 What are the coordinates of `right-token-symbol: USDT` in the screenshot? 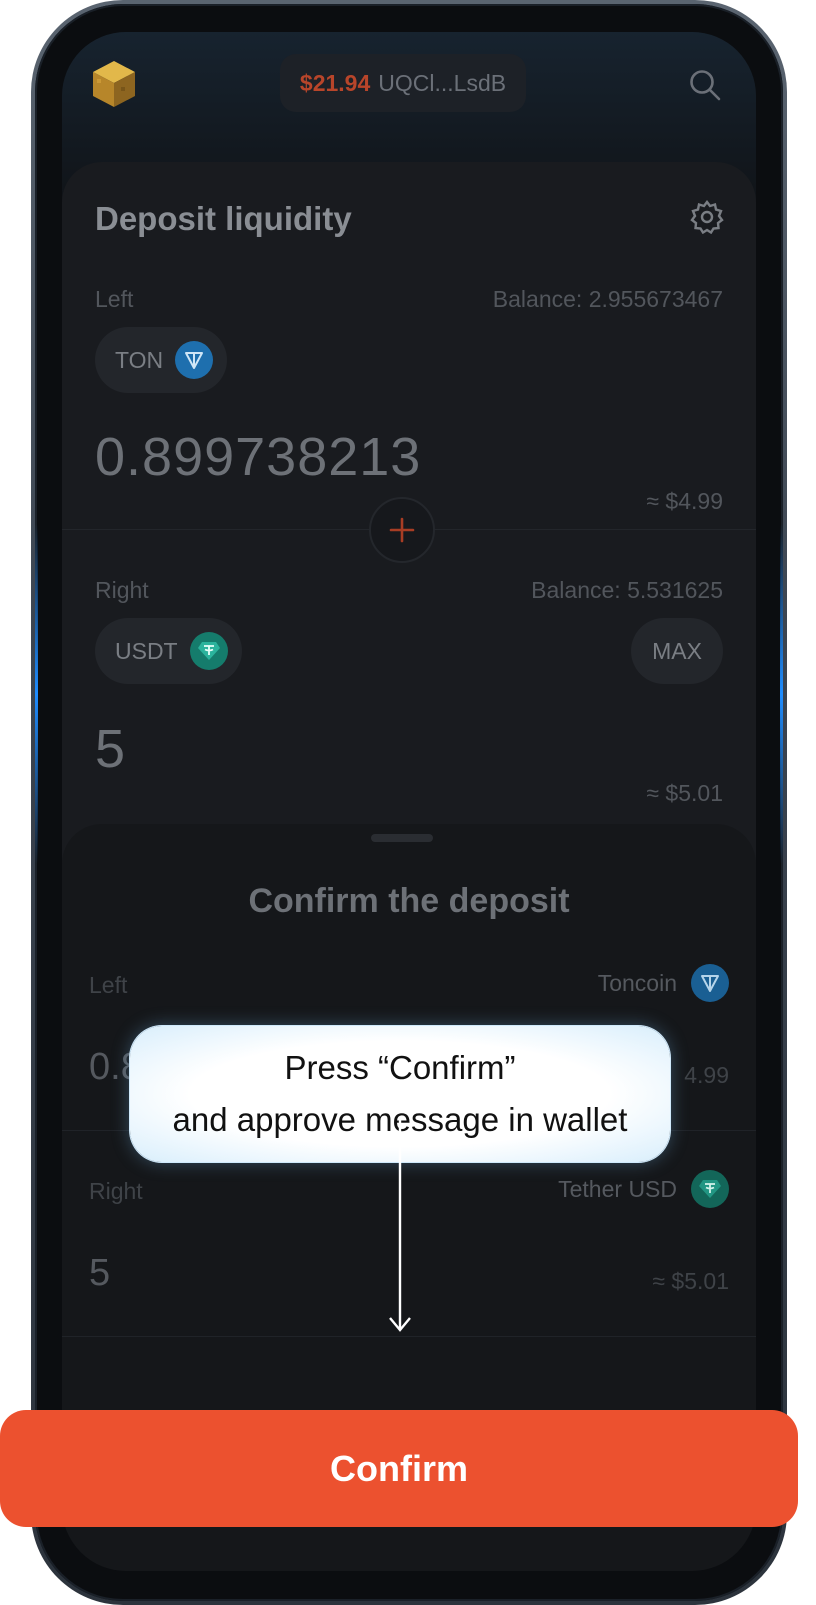 It's located at (146, 650).